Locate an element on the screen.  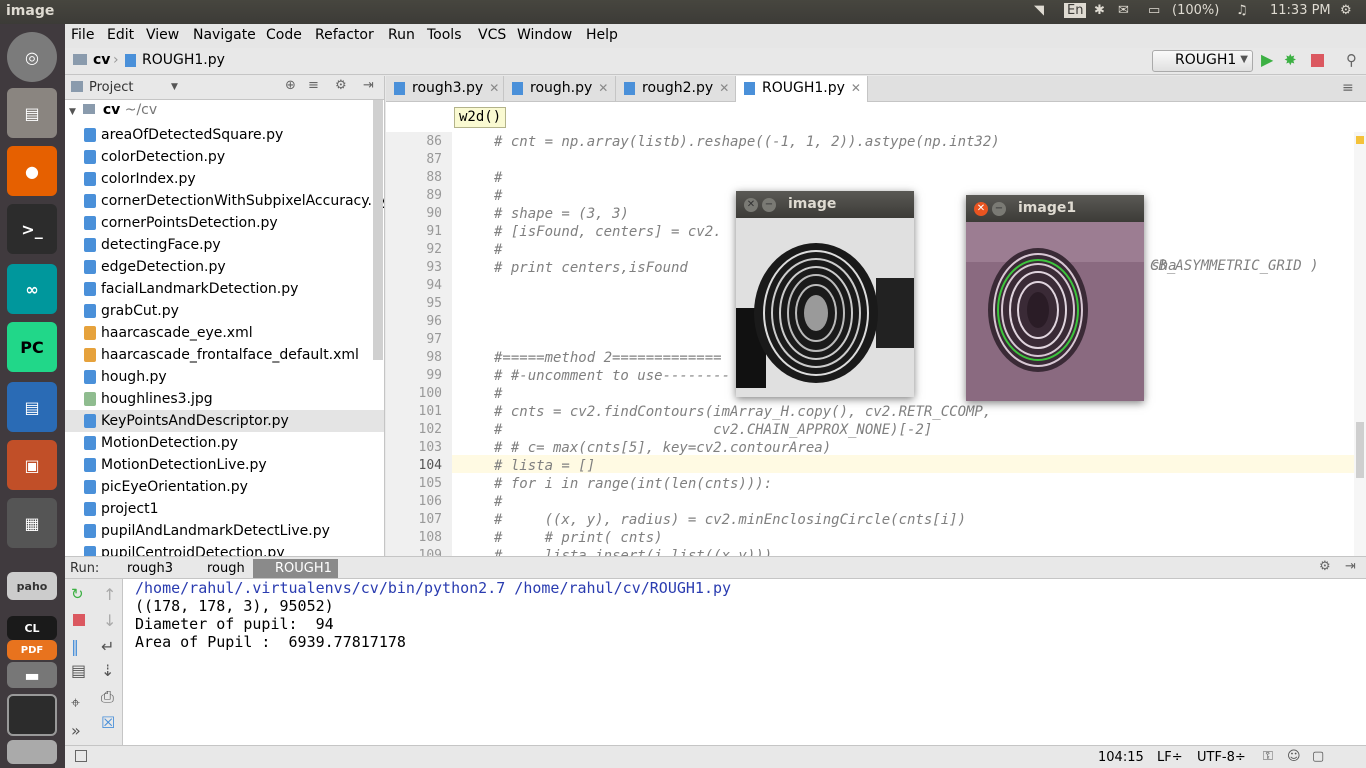
down-arrow-icon: ↓ is located at coordinates (109, 620).